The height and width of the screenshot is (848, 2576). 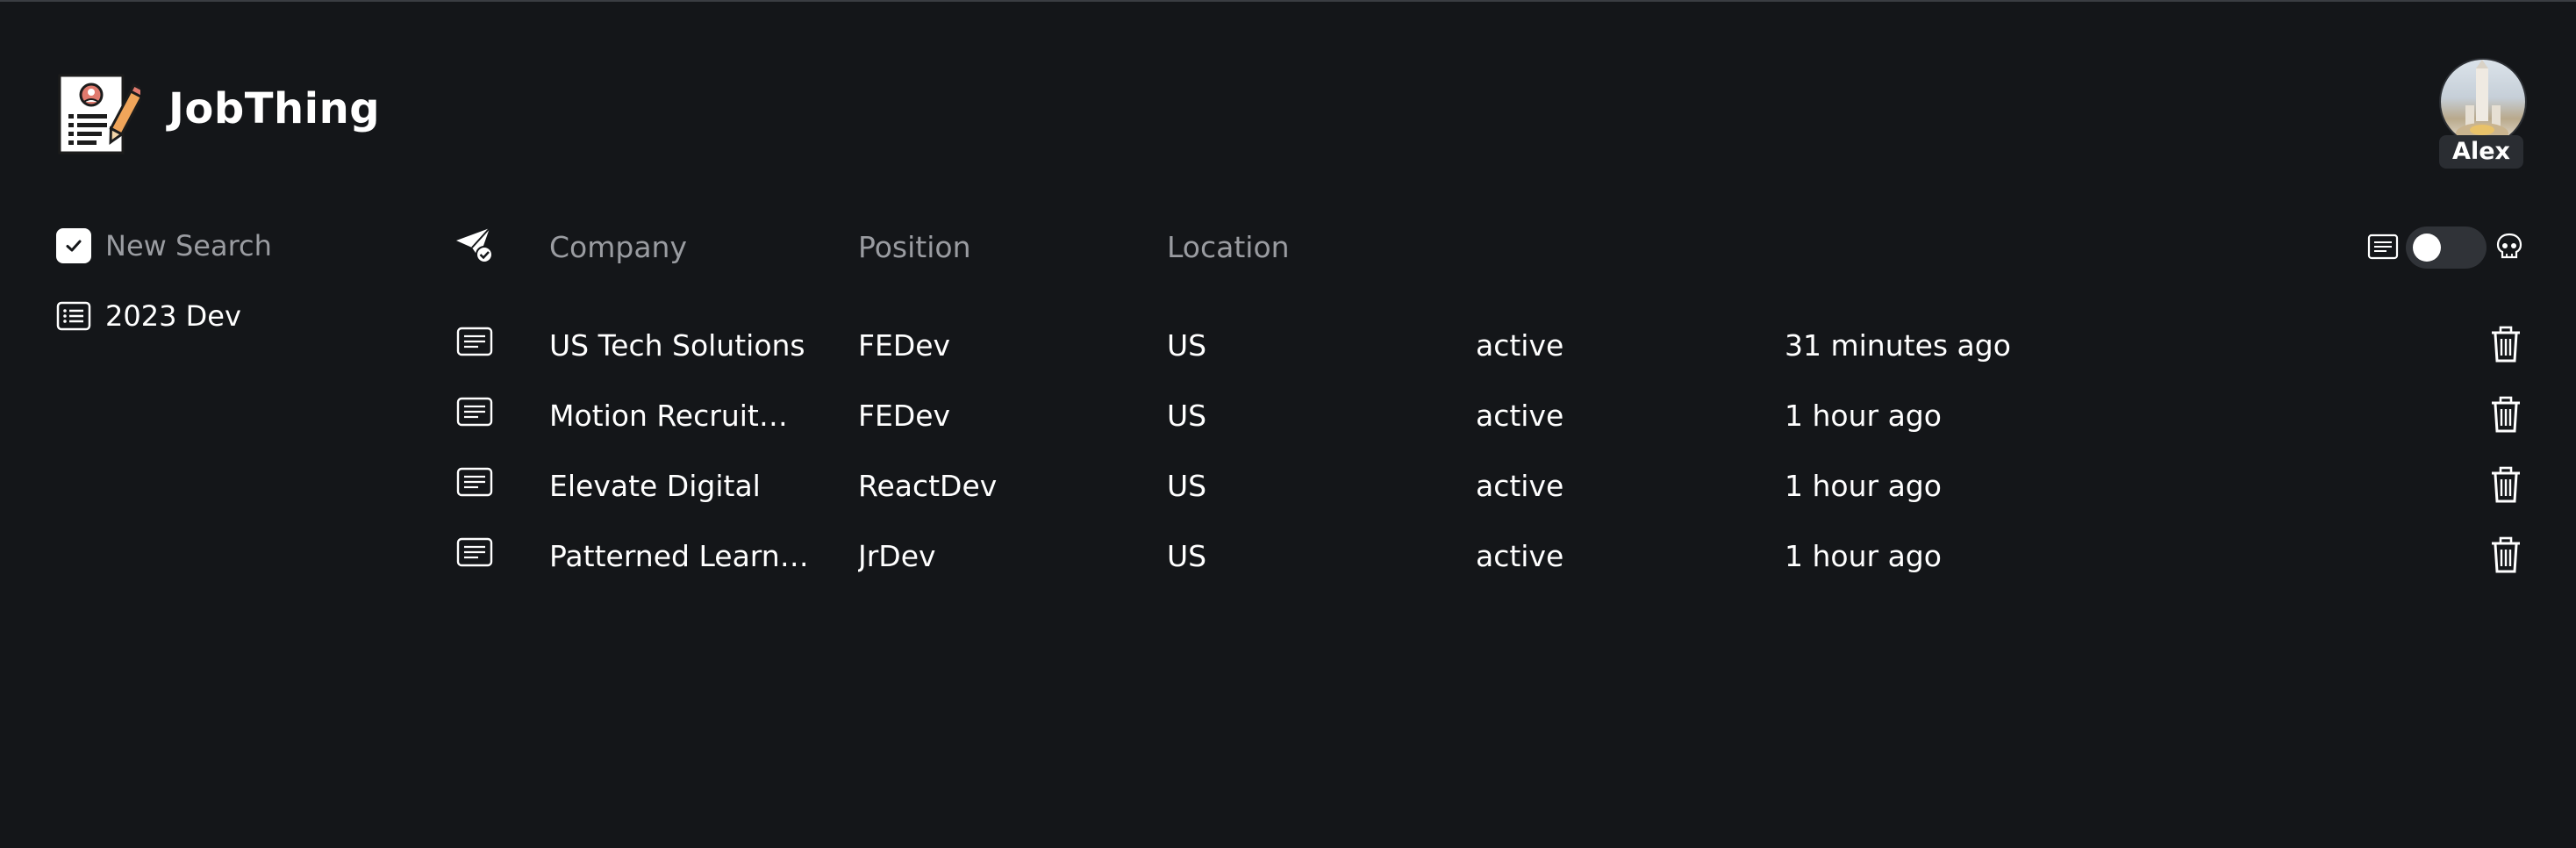 What do you see at coordinates (618, 247) in the screenshot?
I see `column-header-company: Company` at bounding box center [618, 247].